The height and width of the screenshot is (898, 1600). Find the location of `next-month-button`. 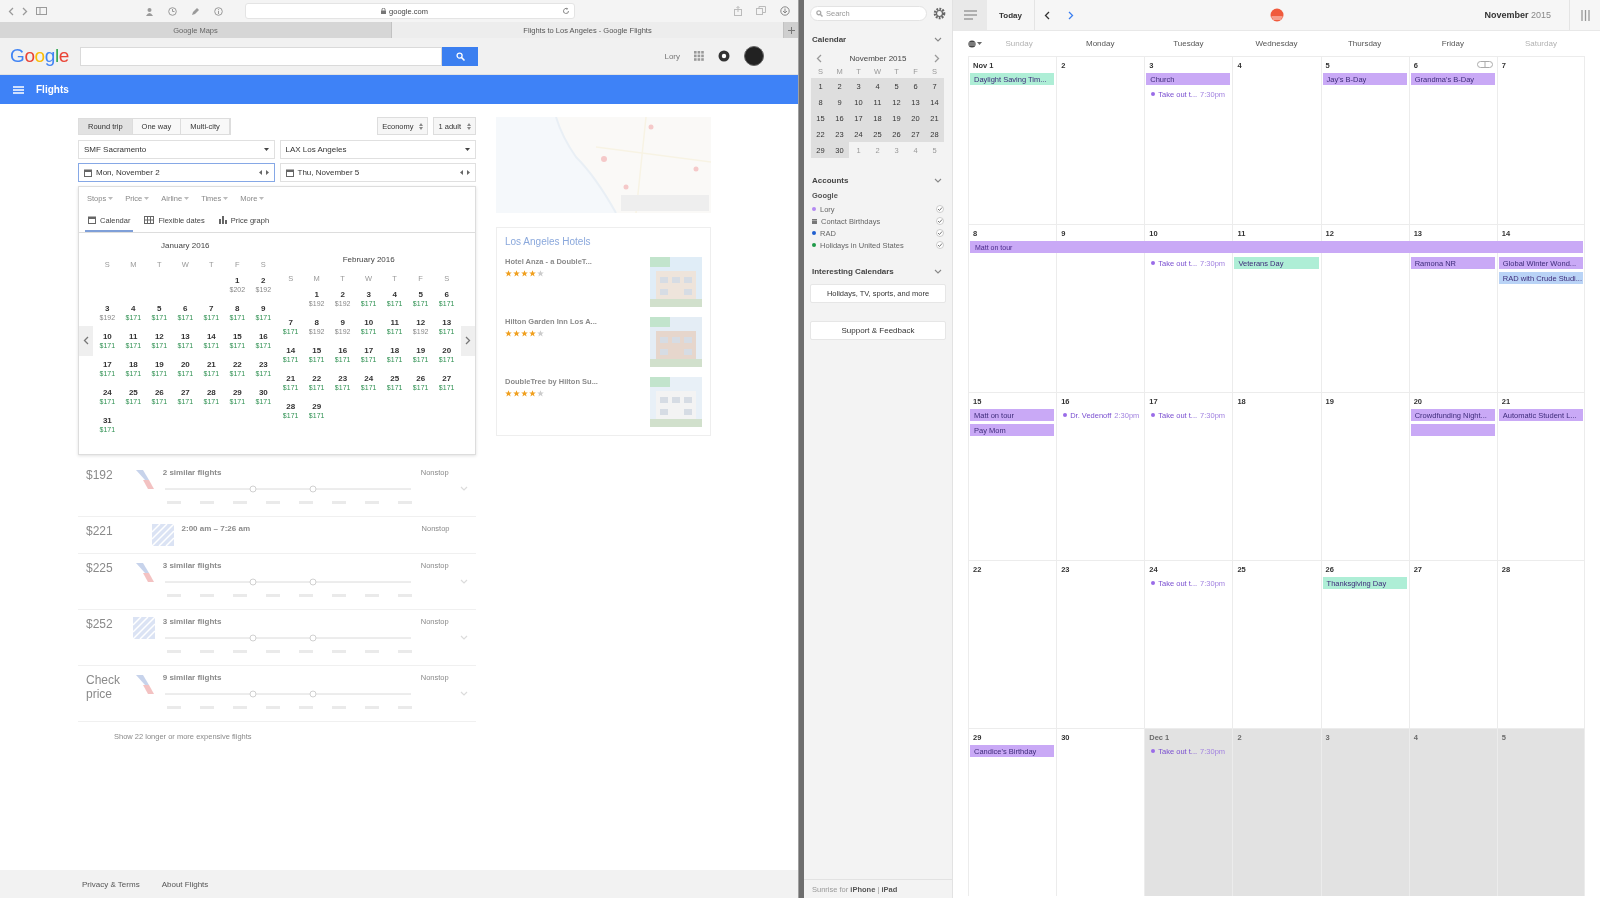

next-month-button is located at coordinates (468, 340).